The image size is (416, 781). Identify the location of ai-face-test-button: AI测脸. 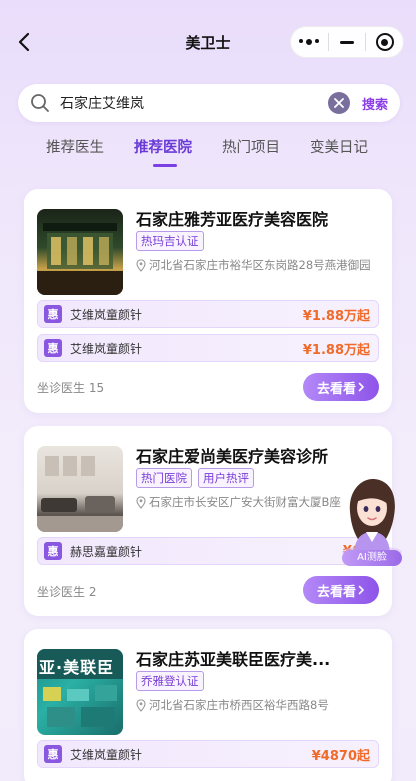
(372, 520).